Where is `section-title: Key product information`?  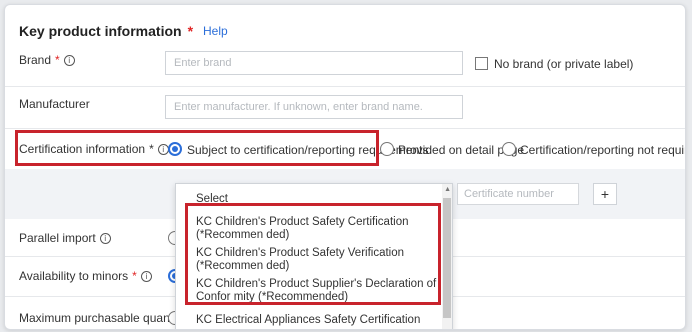
section-title: Key product information is located at coordinates (100, 31).